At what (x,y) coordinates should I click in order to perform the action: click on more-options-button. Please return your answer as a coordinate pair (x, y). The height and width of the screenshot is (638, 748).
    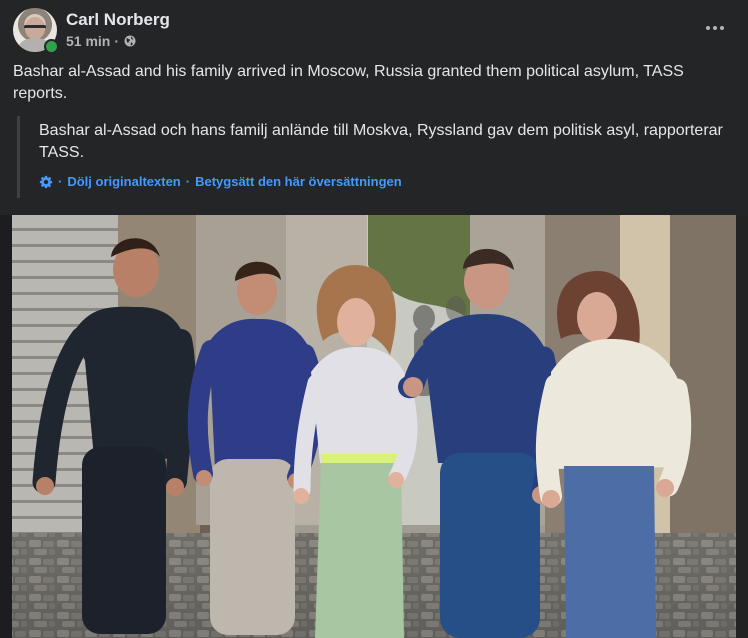
    Looking at the image, I should click on (715, 28).